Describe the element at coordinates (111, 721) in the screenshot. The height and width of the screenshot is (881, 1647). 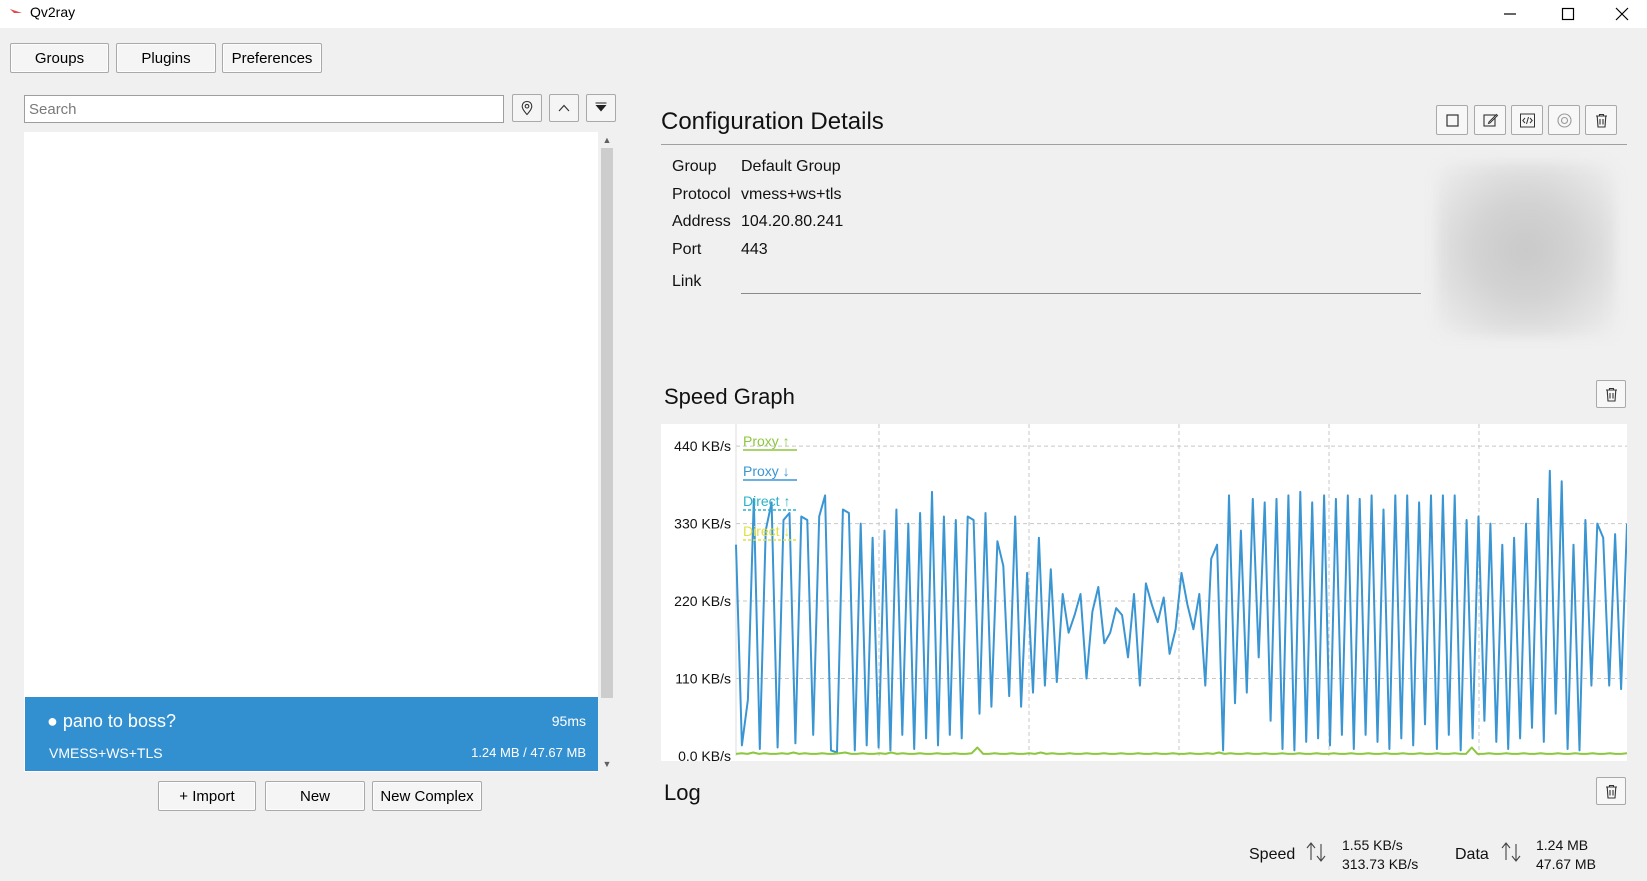
I see `connection-name: ● pano to boss?` at that location.